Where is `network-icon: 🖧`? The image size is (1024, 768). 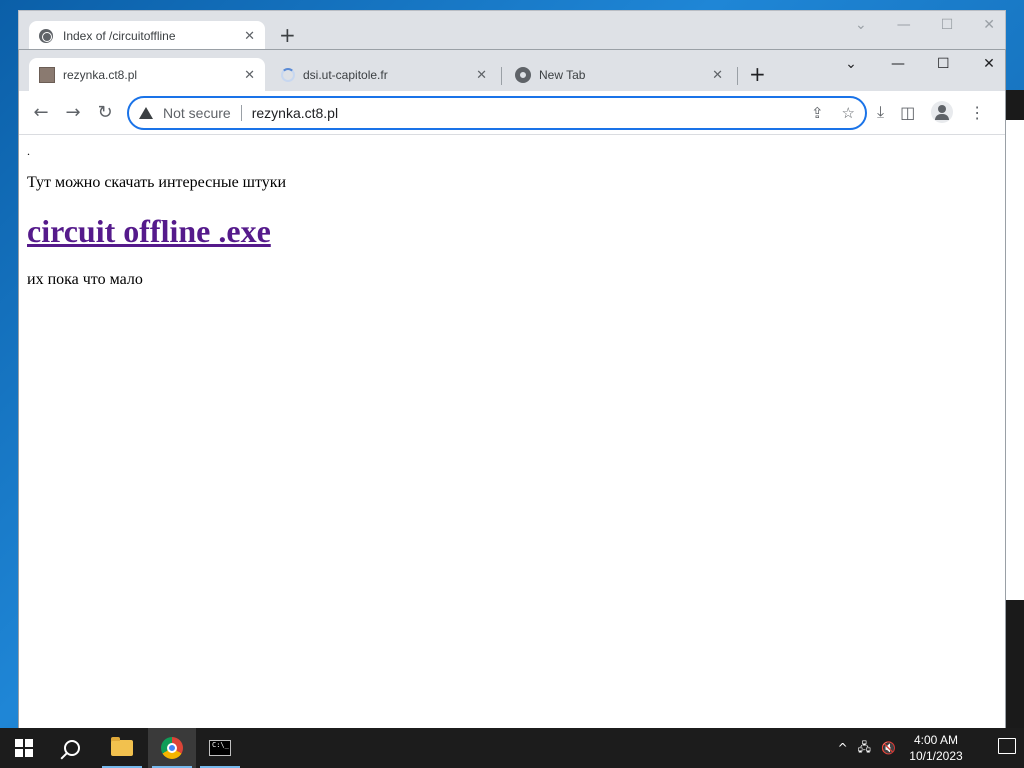
network-icon: 🖧 is located at coordinates (864, 748).